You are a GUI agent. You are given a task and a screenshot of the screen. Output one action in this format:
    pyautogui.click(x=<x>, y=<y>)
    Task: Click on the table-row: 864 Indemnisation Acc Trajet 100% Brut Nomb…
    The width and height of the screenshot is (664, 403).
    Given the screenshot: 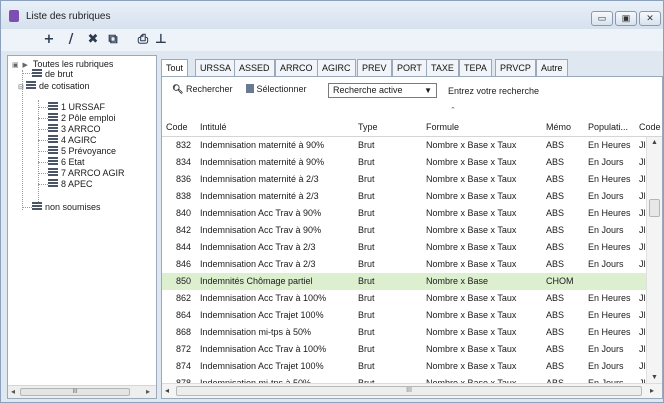 What is the action you would take?
    pyautogui.click(x=407, y=315)
    